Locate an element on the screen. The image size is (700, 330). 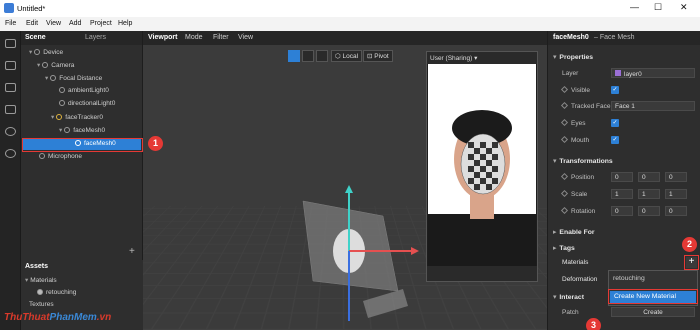
layout-icon is located at coordinates (10, 43).